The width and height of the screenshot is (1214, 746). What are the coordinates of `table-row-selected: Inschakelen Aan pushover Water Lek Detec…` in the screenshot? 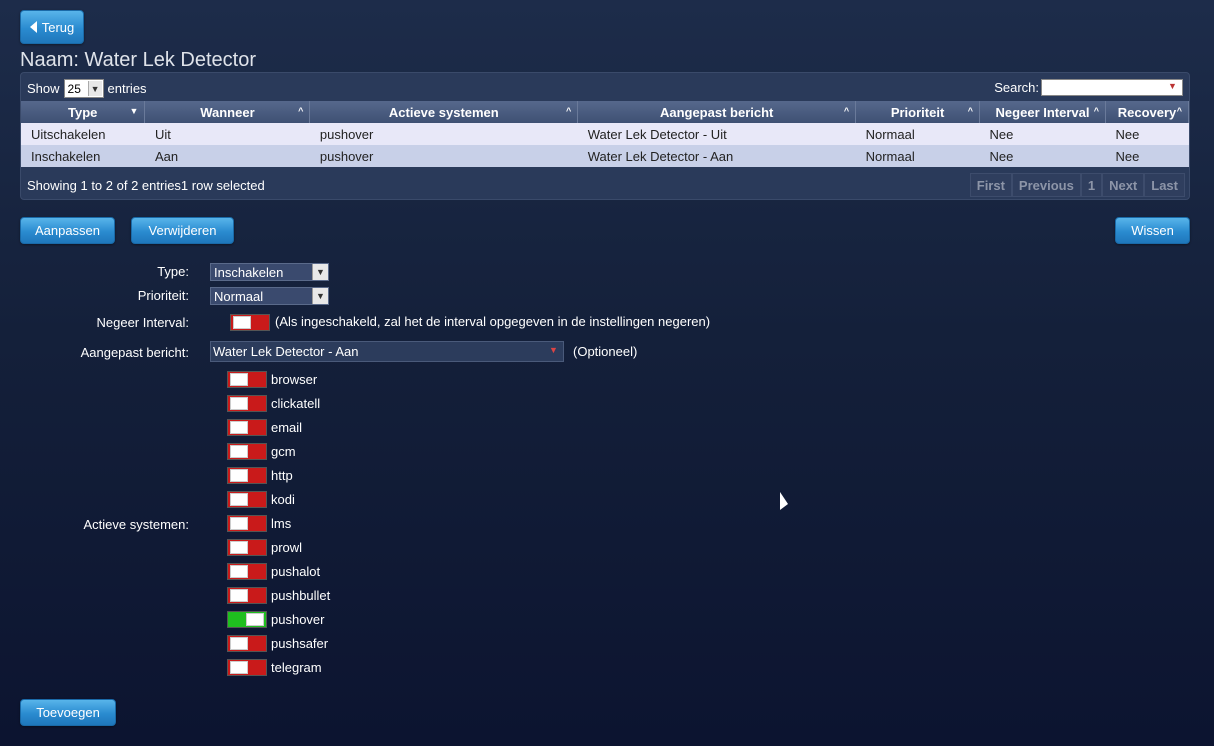 It's located at (605, 156).